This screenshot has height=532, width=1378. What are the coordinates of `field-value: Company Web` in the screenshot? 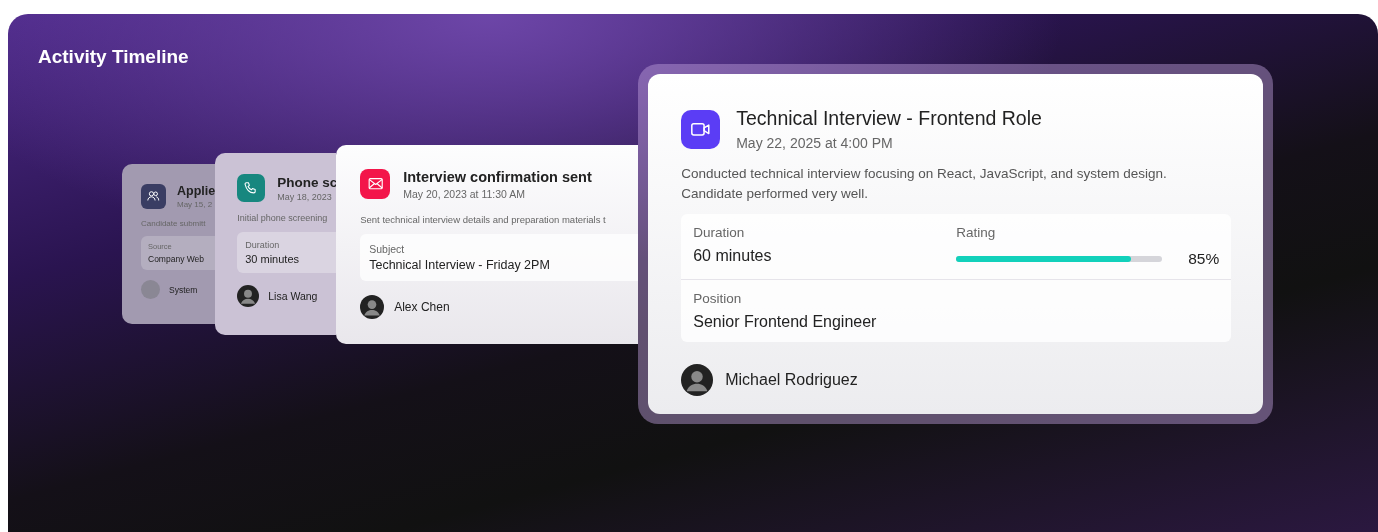 It's located at (177, 259).